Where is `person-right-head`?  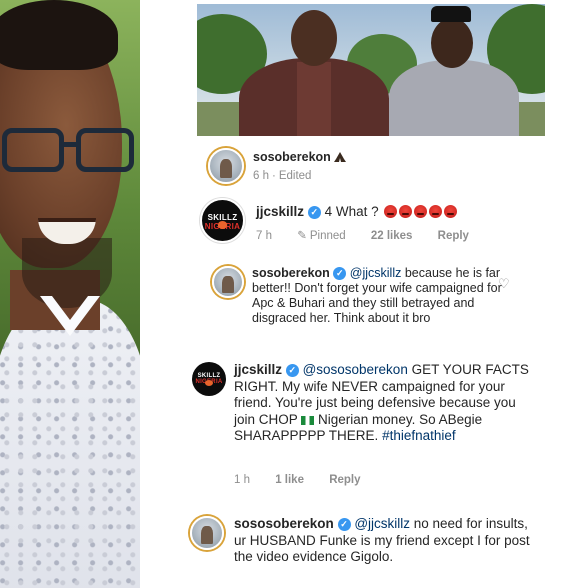
person-right-head is located at coordinates (452, 43).